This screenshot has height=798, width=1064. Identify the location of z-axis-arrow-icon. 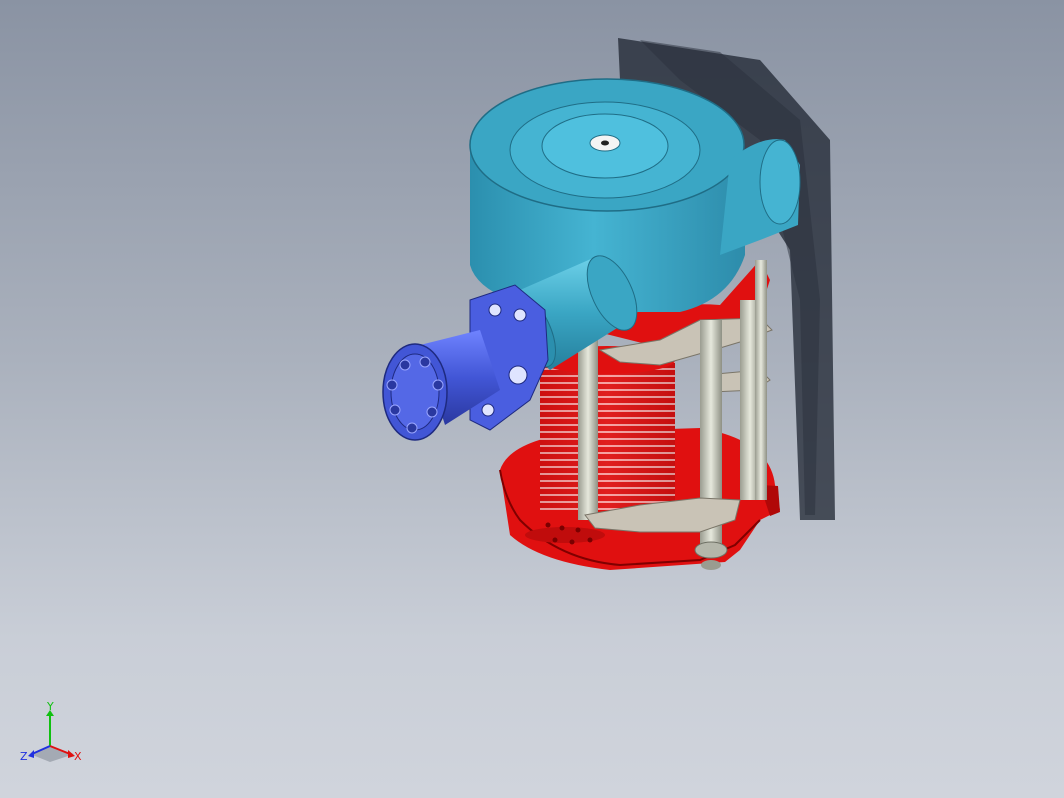
(31, 754).